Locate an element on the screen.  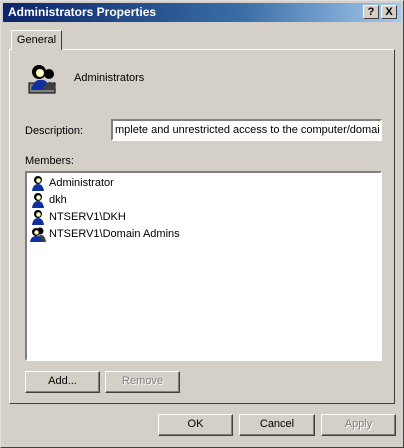
member-name: NTSERV1\DKH is located at coordinates (87, 216).